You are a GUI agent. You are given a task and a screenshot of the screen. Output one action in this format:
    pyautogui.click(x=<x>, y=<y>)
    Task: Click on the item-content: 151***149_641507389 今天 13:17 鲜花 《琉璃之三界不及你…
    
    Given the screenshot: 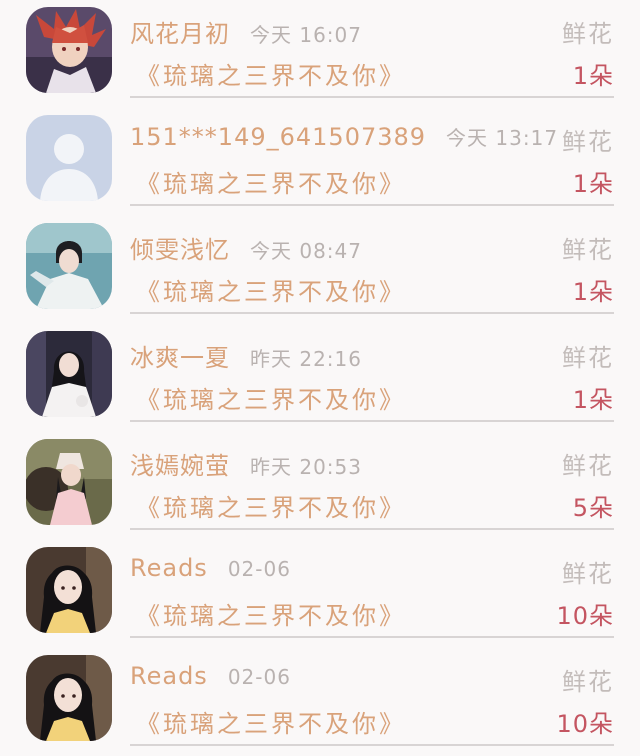 What is the action you would take?
    pyautogui.click(x=372, y=162)
    